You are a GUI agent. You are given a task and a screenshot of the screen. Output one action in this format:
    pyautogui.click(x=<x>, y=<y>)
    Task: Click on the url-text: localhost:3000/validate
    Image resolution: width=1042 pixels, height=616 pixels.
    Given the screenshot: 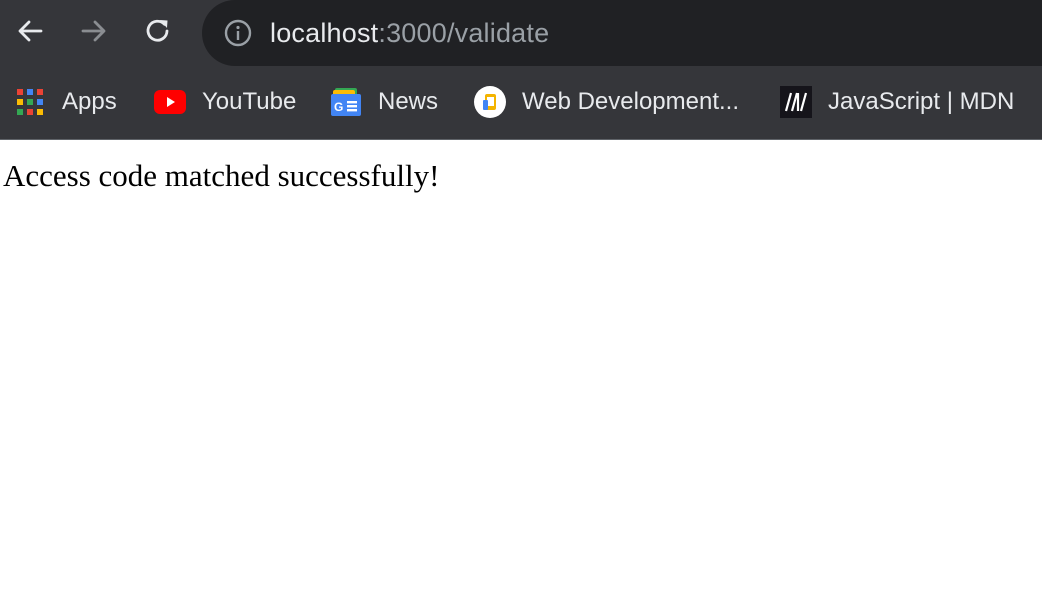 What is the action you would take?
    pyautogui.click(x=409, y=33)
    